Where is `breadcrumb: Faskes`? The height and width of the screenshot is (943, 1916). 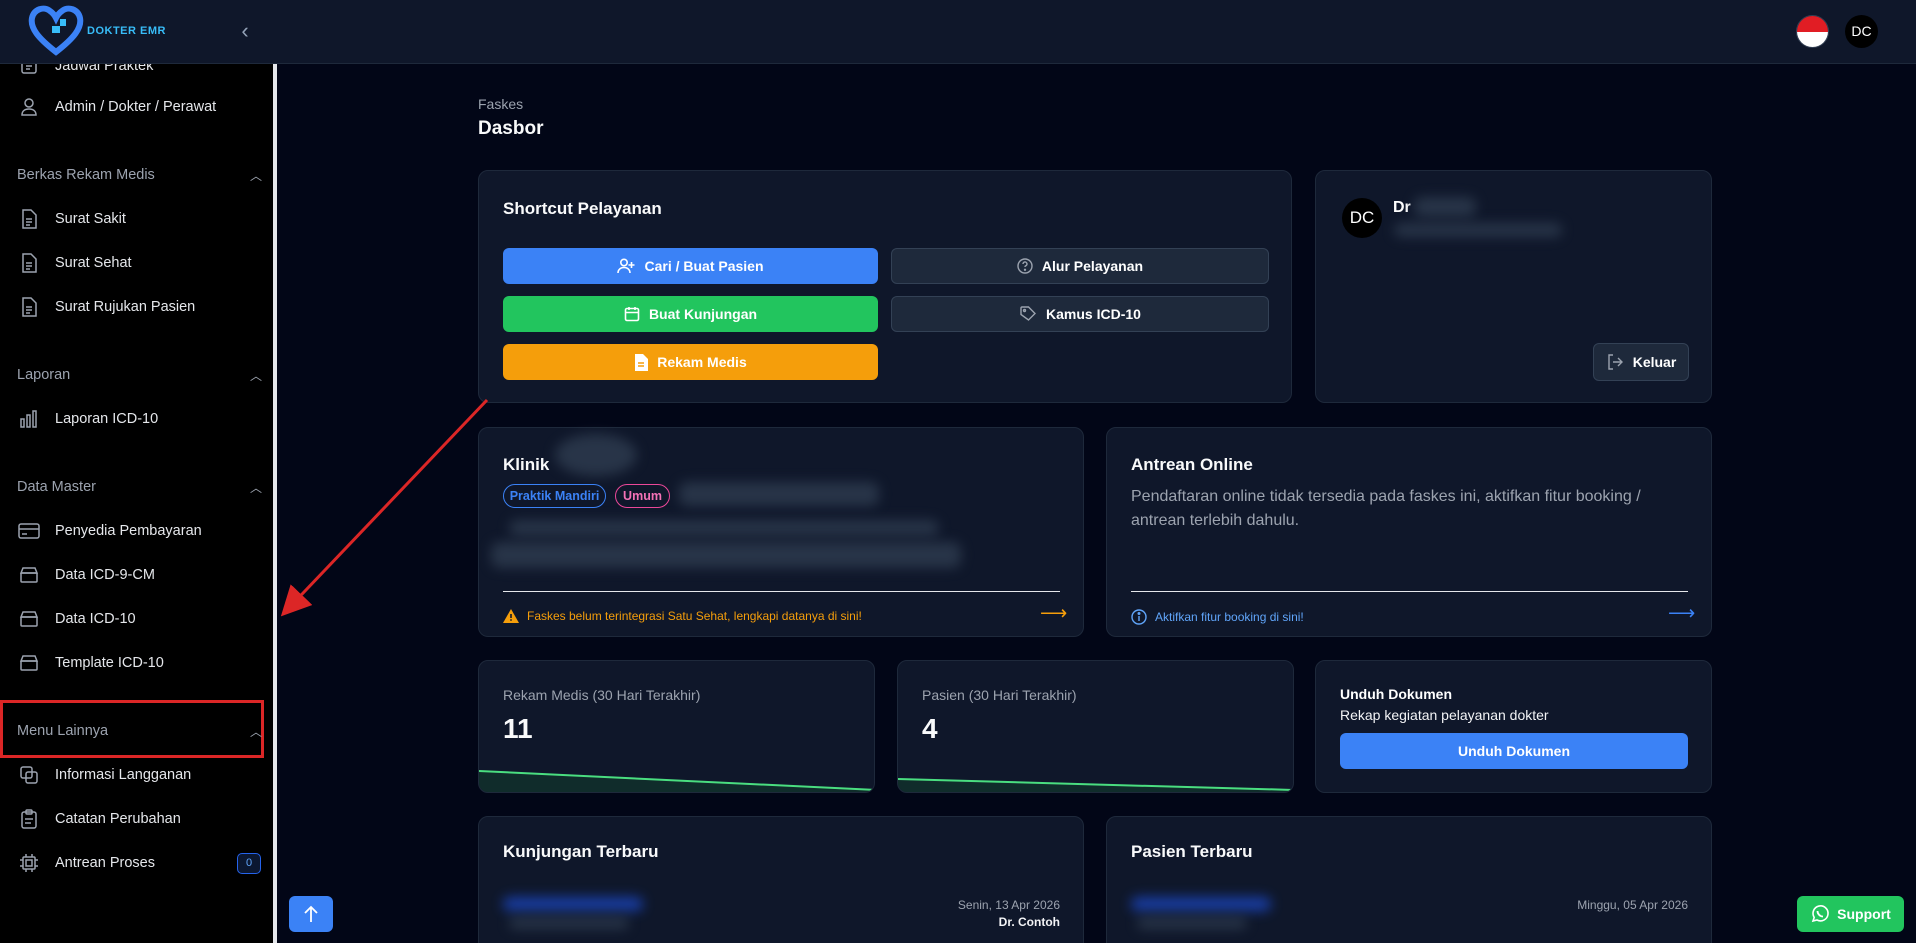 breadcrumb: Faskes is located at coordinates (500, 104).